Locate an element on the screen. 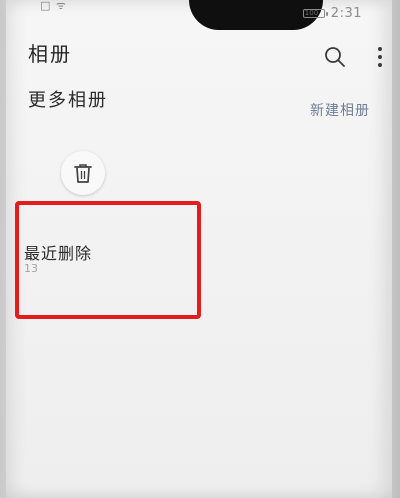 The image size is (400, 498). status-bar-left: □ ᯤ is located at coordinates (53, 6).